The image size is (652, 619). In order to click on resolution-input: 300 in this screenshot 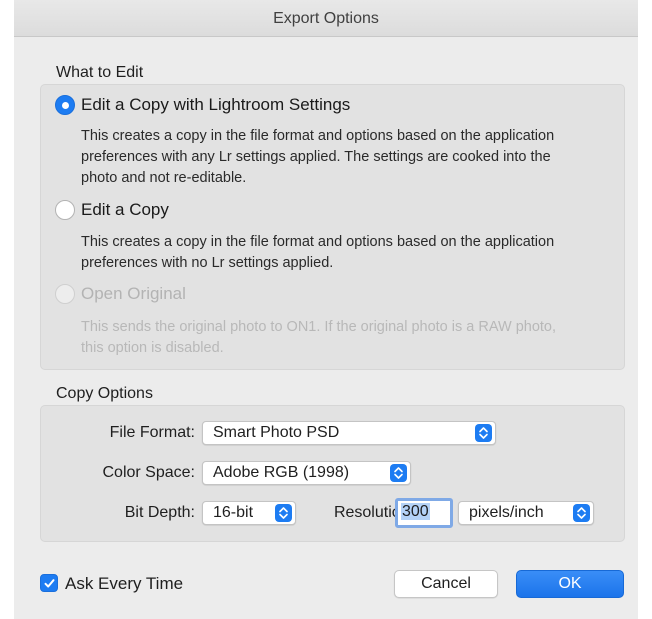, I will do `click(424, 513)`.